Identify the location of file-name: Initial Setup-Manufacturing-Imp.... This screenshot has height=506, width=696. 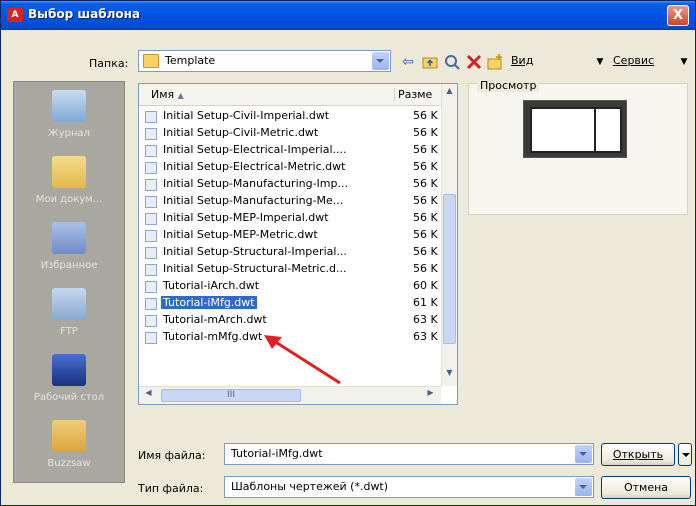
(255, 183).